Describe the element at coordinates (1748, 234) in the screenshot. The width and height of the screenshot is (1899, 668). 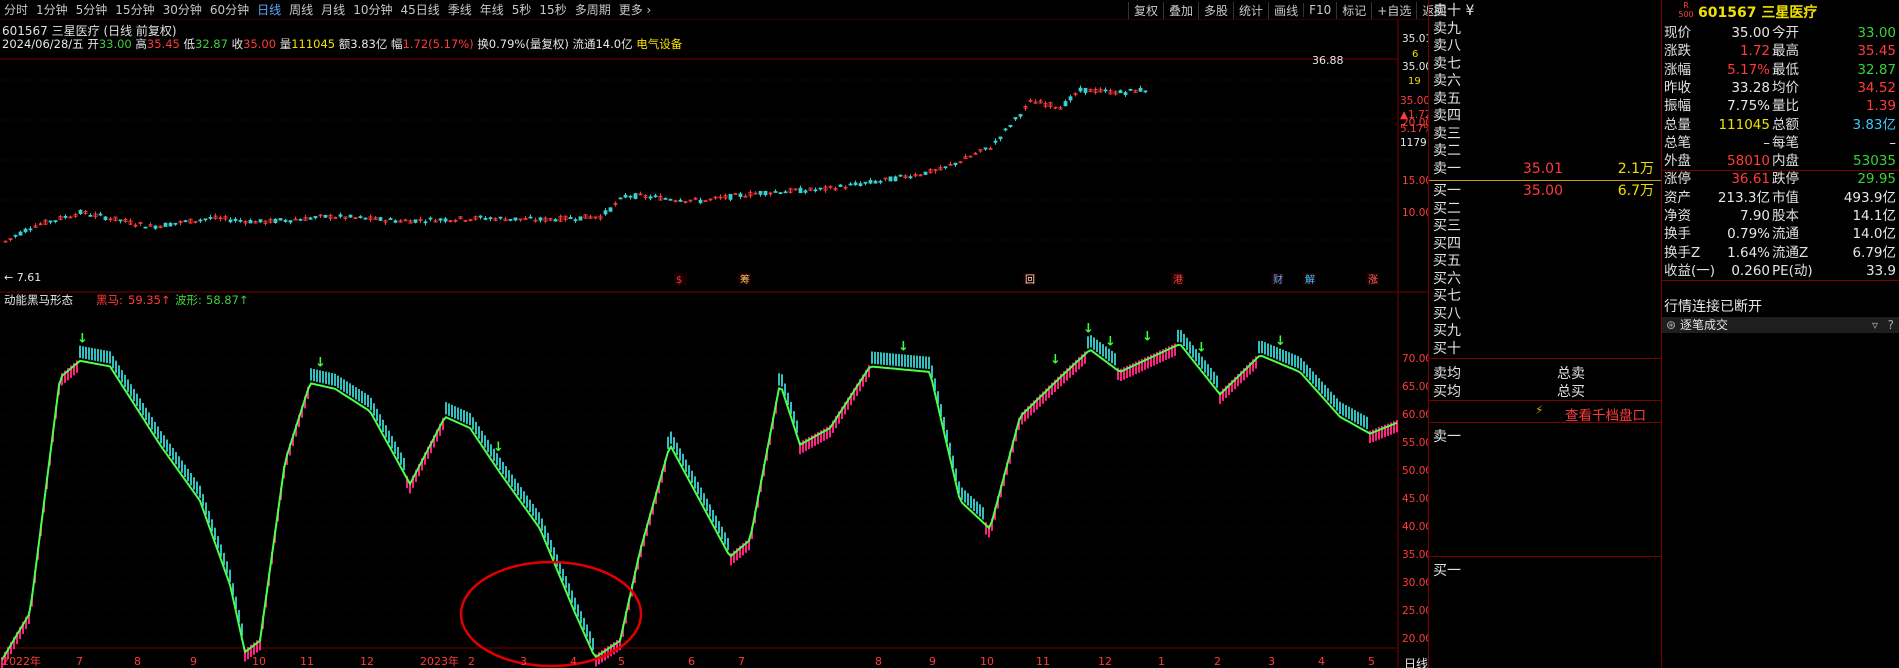
I see `quote-value: 0.79%` at that location.